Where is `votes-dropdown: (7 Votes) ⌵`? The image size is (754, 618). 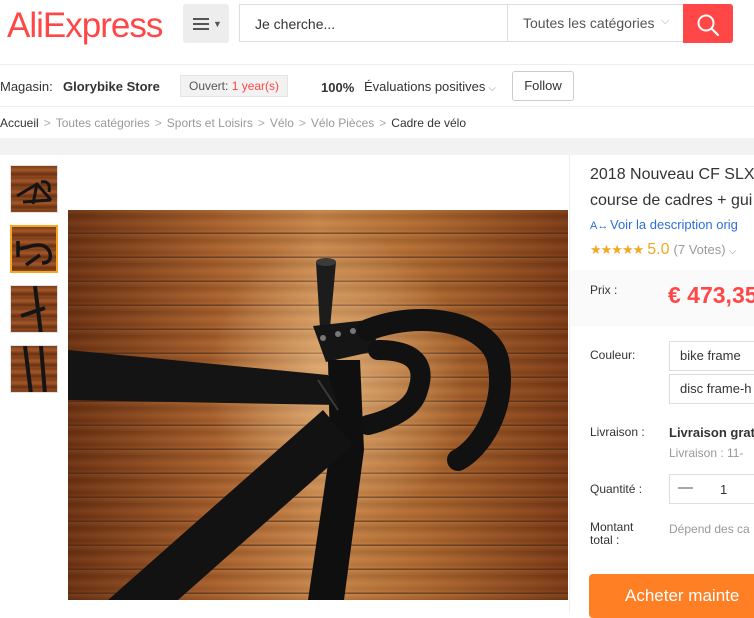
votes-dropdown: (7 Votes) ⌵ is located at coordinates (705, 249).